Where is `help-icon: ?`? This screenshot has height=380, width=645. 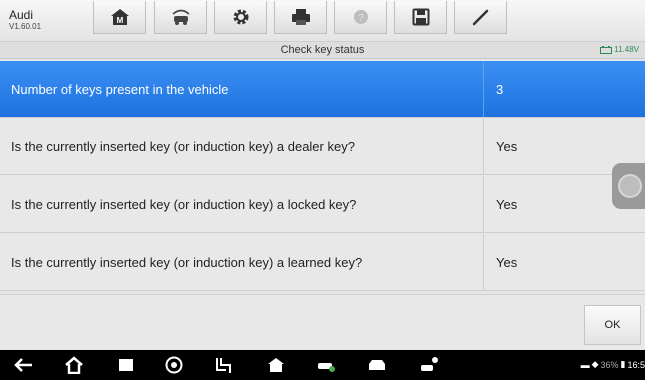
help-icon: ? is located at coordinates (360, 17).